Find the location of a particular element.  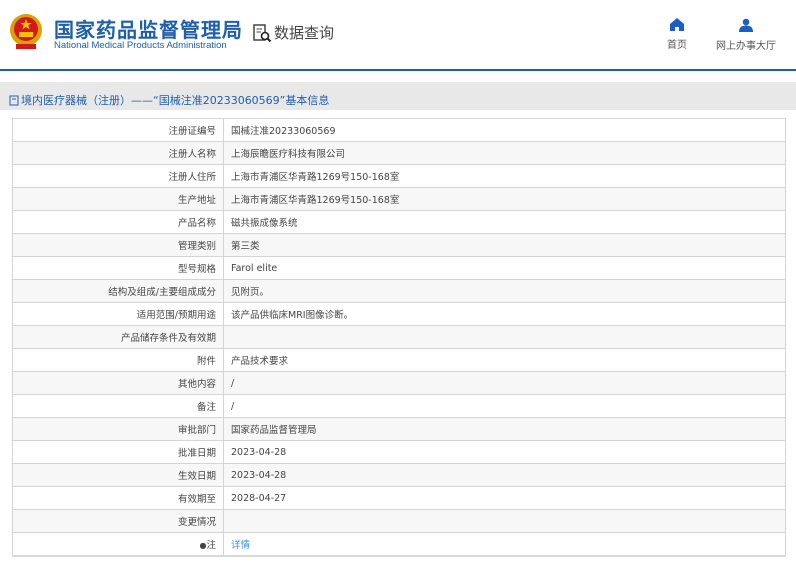

field-label: 附件 is located at coordinates (118, 360).